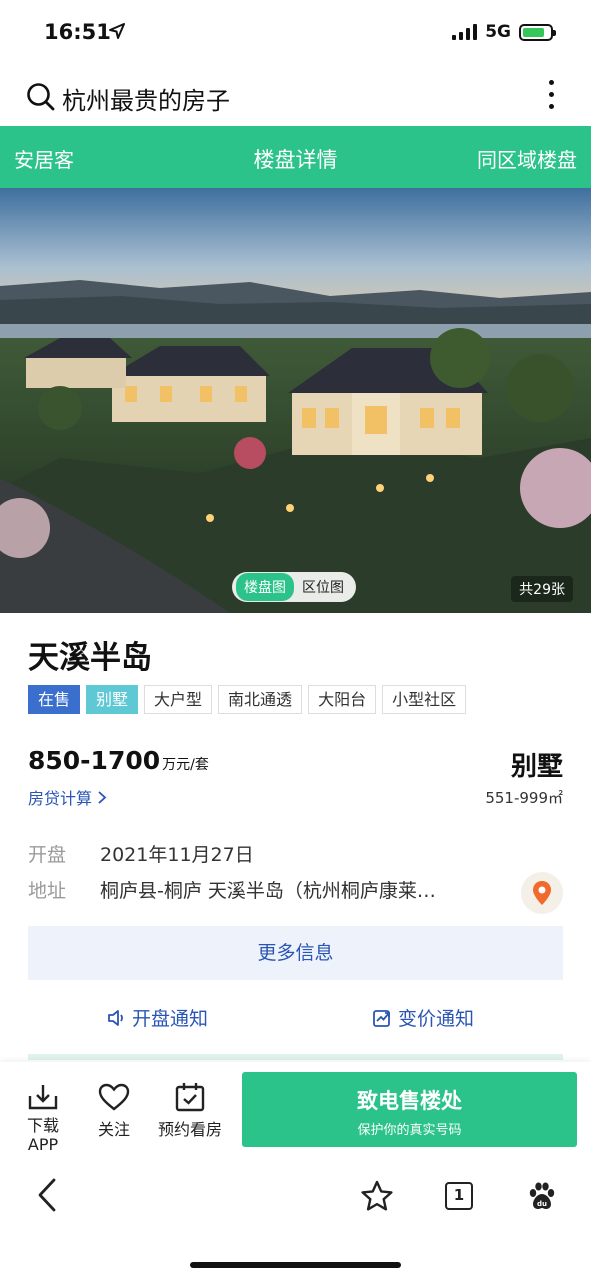 This screenshot has height=1280, width=591. I want to click on opening-date: 2021年11月27日, so click(177, 855).